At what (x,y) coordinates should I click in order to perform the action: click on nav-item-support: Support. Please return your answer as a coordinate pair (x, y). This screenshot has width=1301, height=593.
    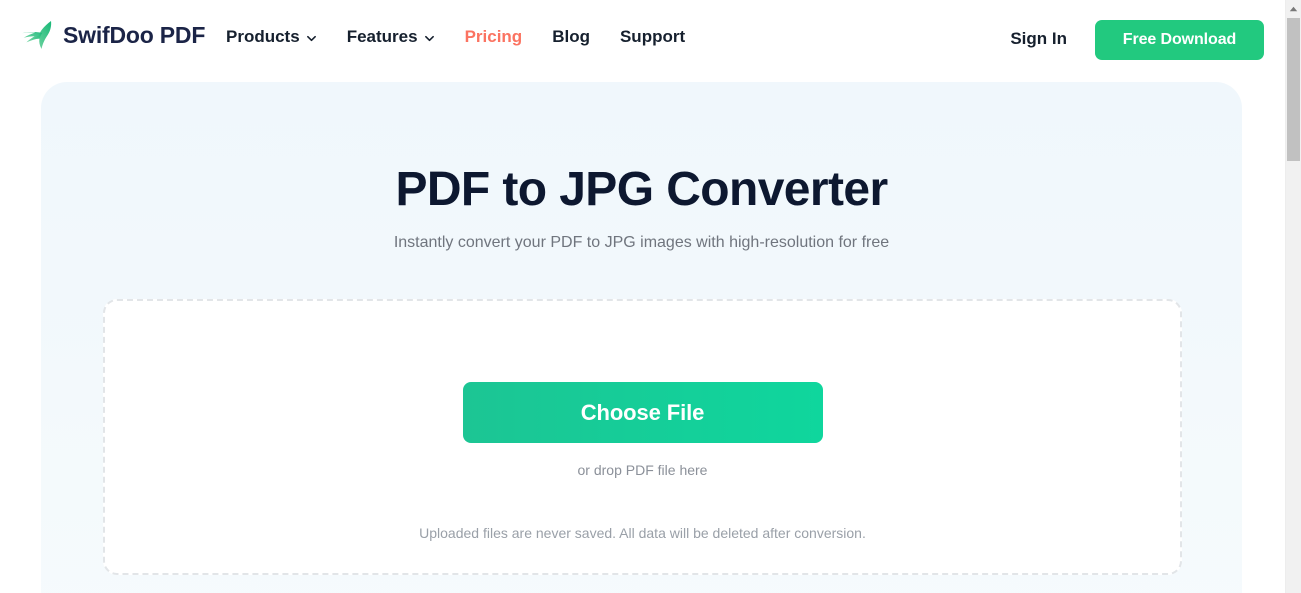
    Looking at the image, I should click on (652, 37).